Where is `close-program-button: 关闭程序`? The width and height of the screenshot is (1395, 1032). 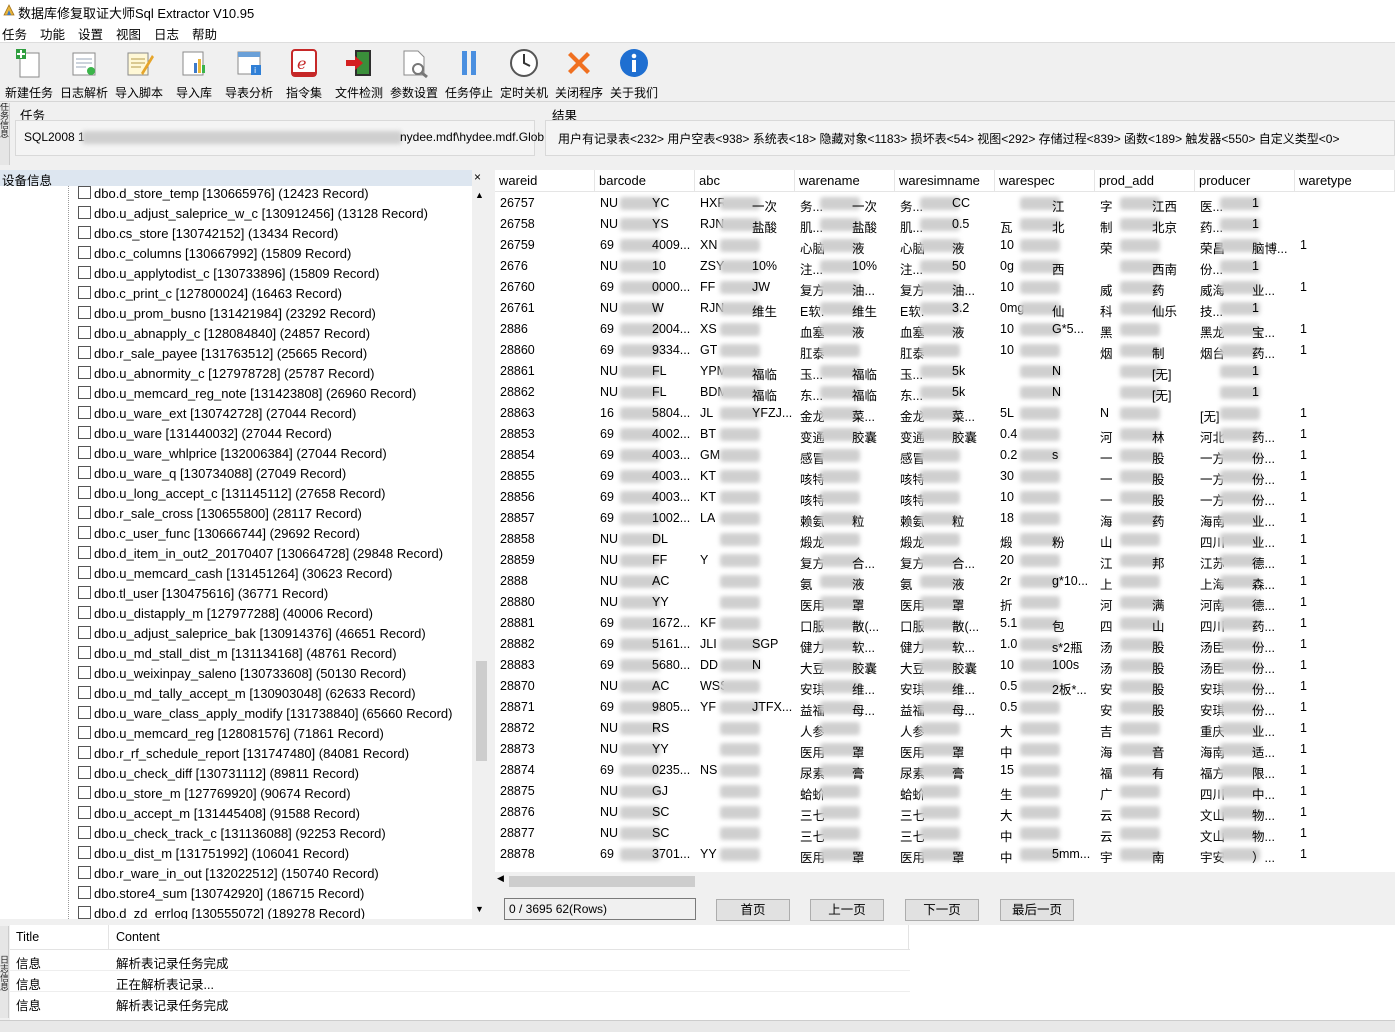
close-program-button: 关闭程序 is located at coordinates (579, 73).